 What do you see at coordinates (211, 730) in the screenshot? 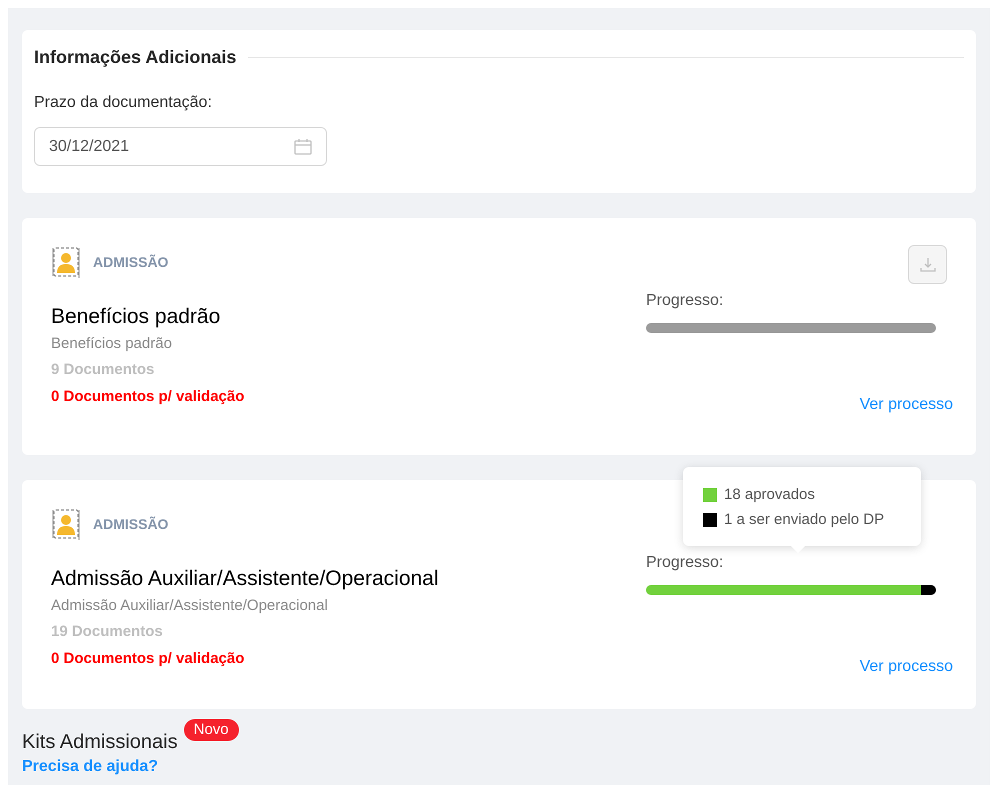
I see `new-badge: Novo` at bounding box center [211, 730].